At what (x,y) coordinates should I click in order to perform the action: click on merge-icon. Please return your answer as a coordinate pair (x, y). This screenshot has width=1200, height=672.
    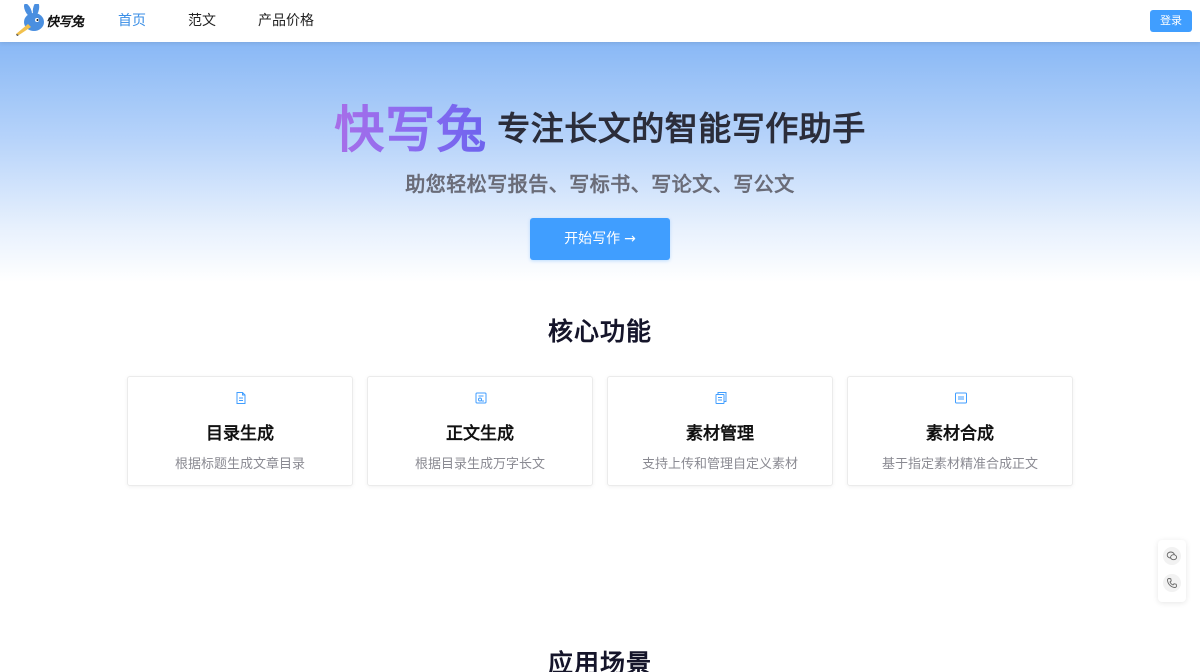
    Looking at the image, I should click on (961, 398).